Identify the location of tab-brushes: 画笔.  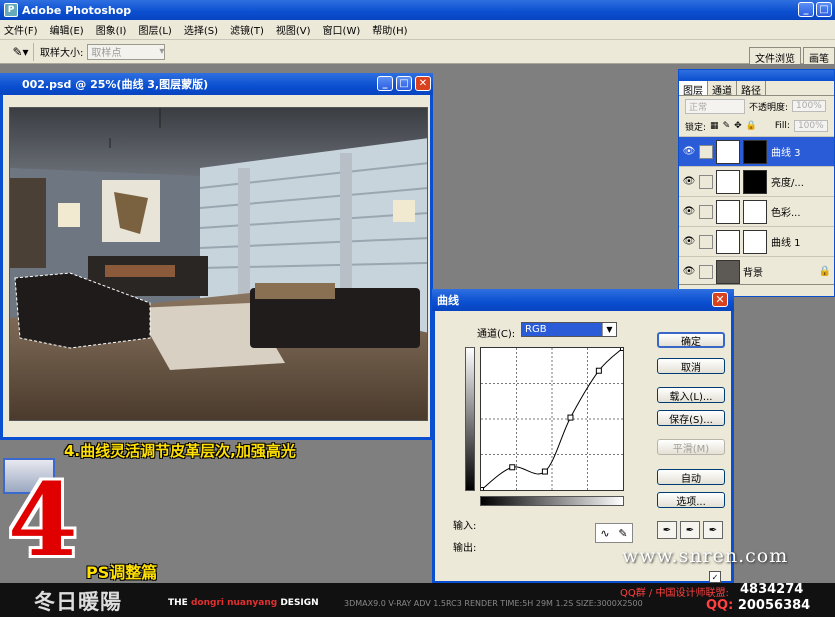
(819, 56).